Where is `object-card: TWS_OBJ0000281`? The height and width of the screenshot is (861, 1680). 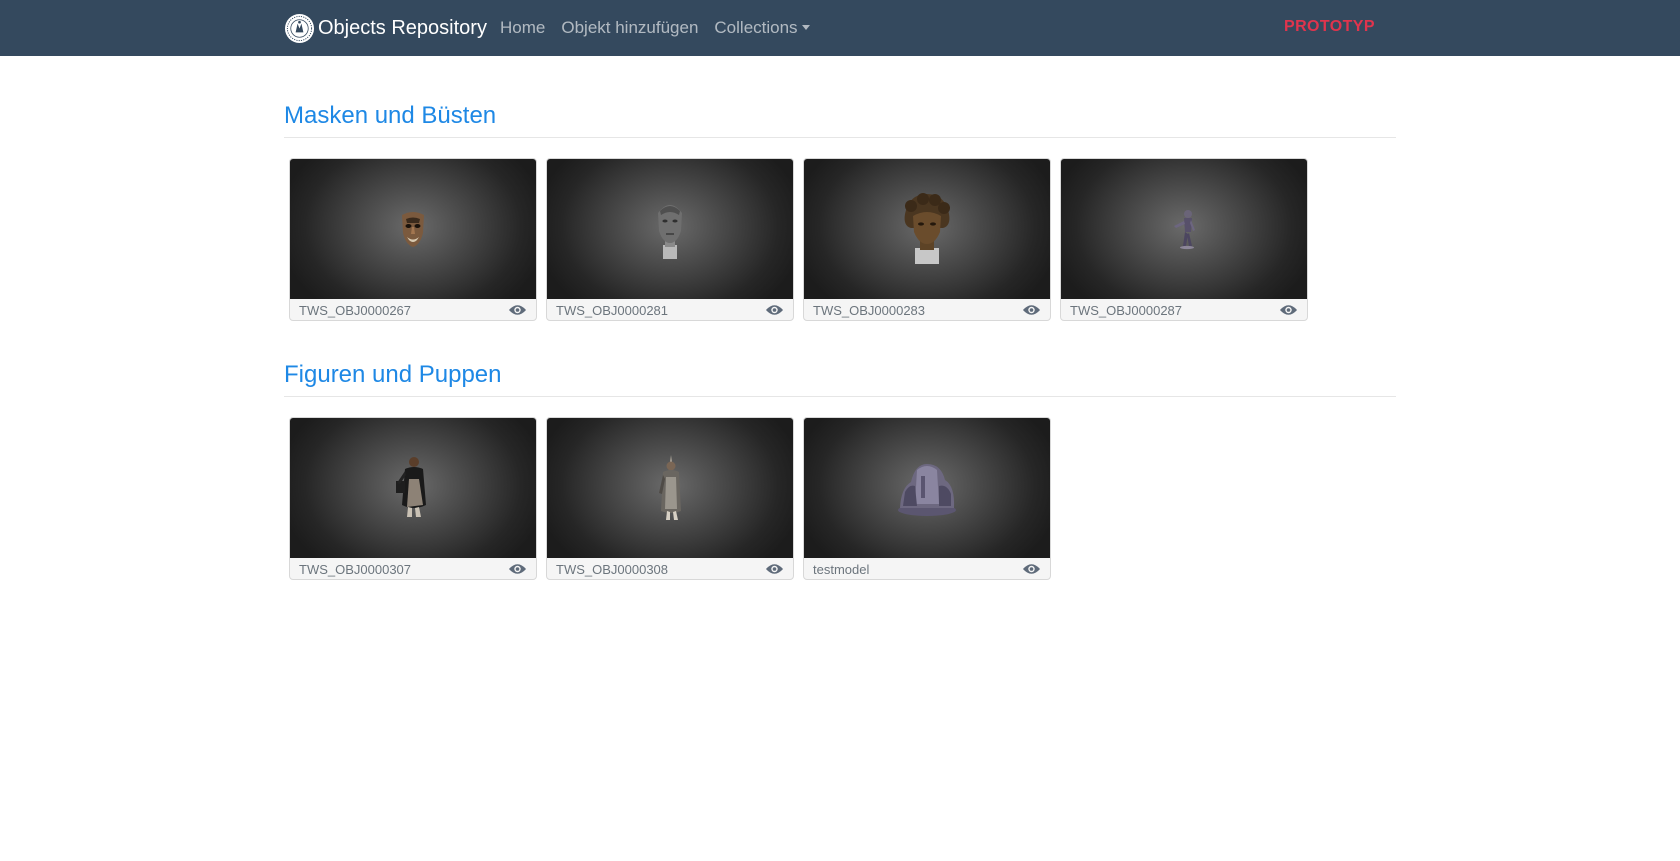
object-card: TWS_OBJ0000281 is located at coordinates (670, 239).